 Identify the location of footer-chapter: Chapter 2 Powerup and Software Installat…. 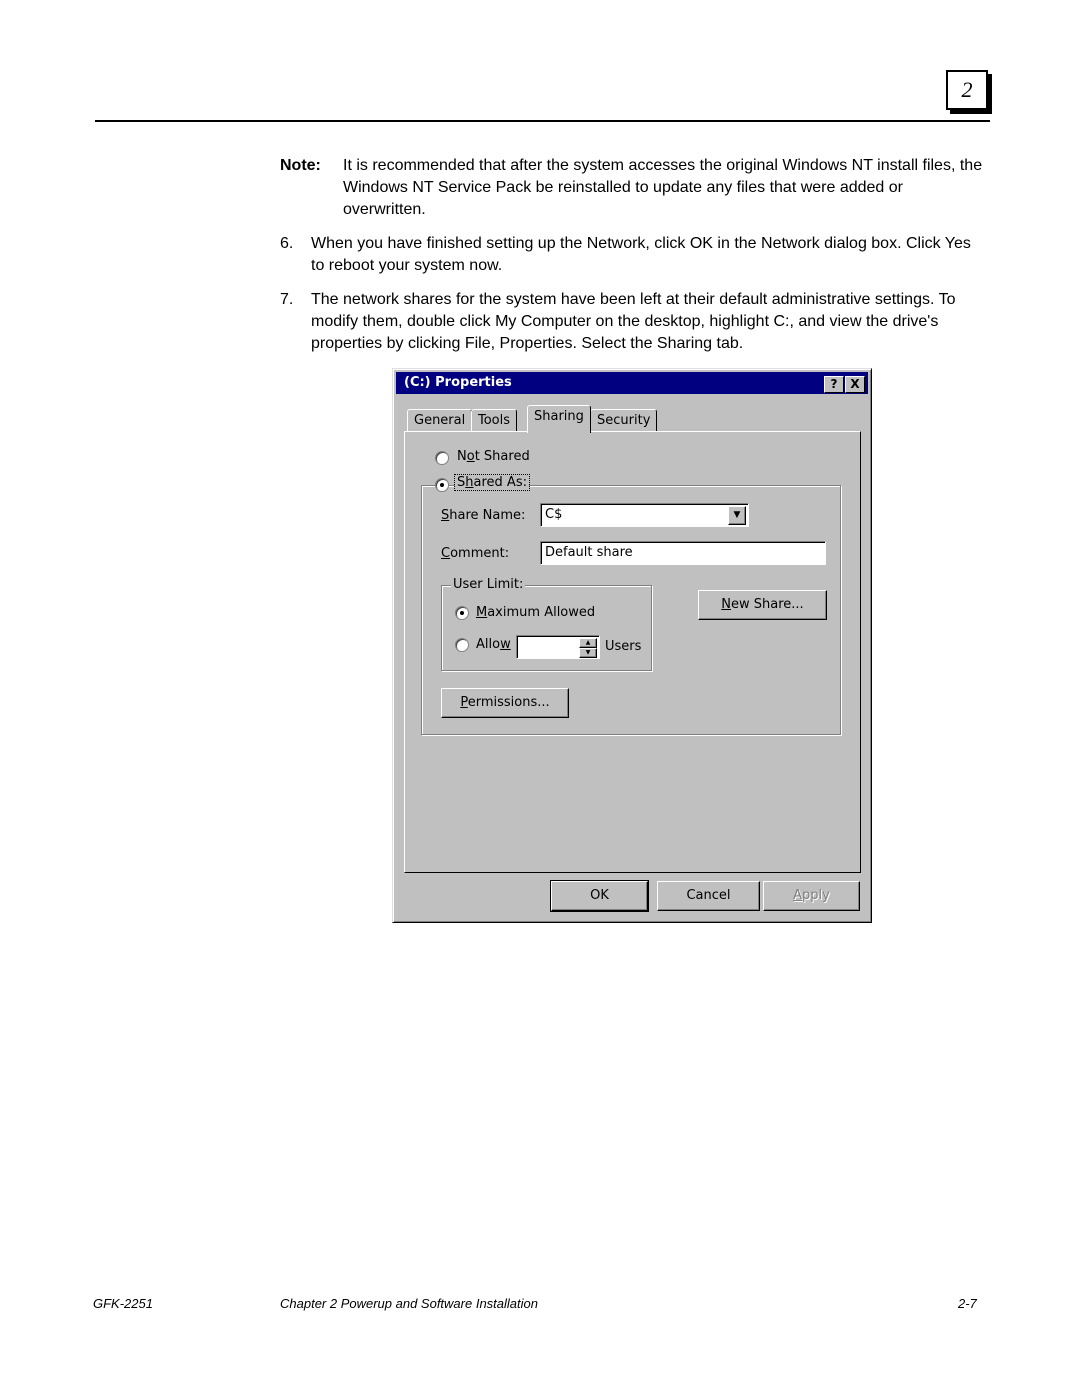
(409, 1303).